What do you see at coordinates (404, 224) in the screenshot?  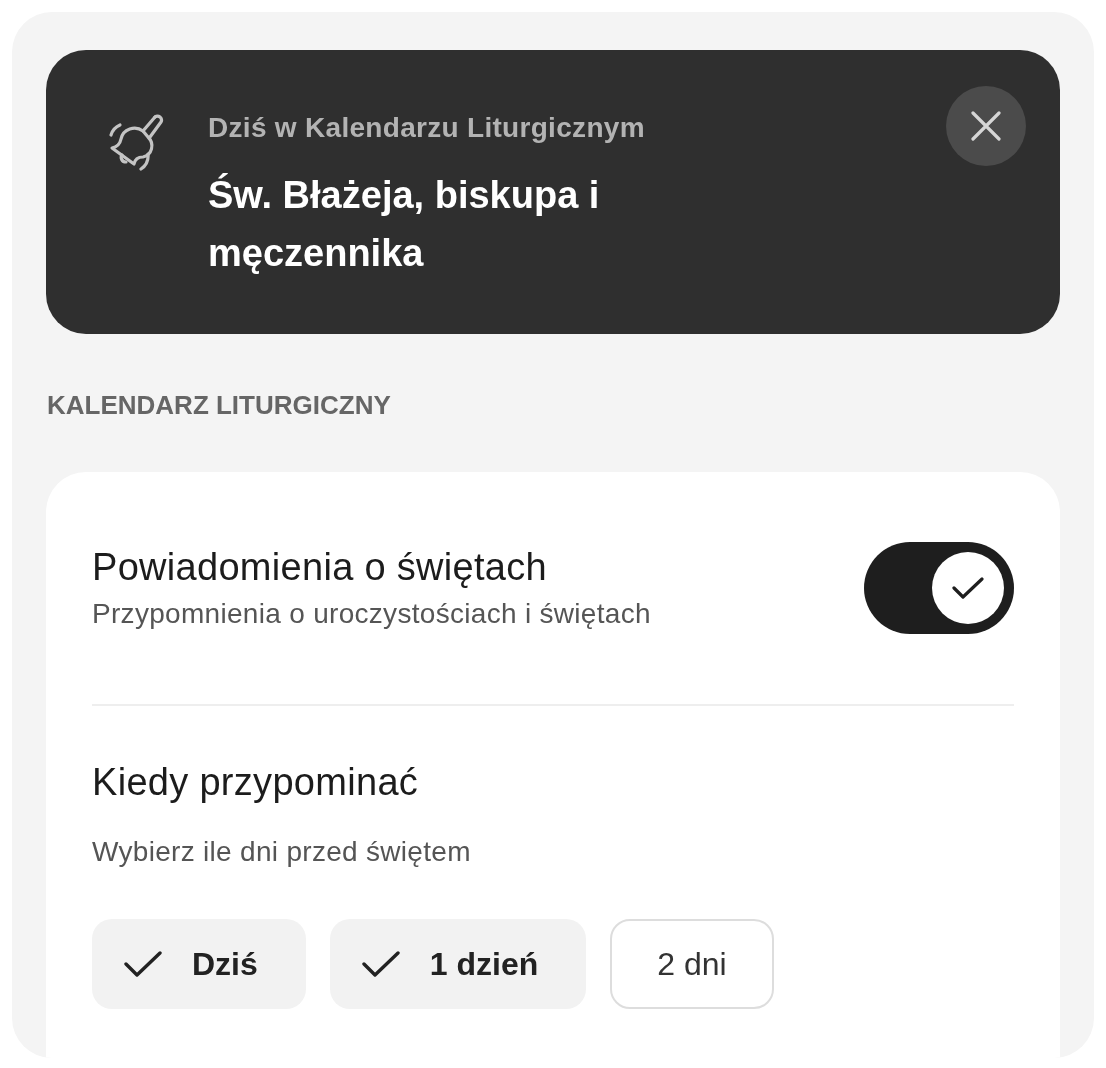 I see `banner-title: Św. Błażeja, biskupa i męczennika` at bounding box center [404, 224].